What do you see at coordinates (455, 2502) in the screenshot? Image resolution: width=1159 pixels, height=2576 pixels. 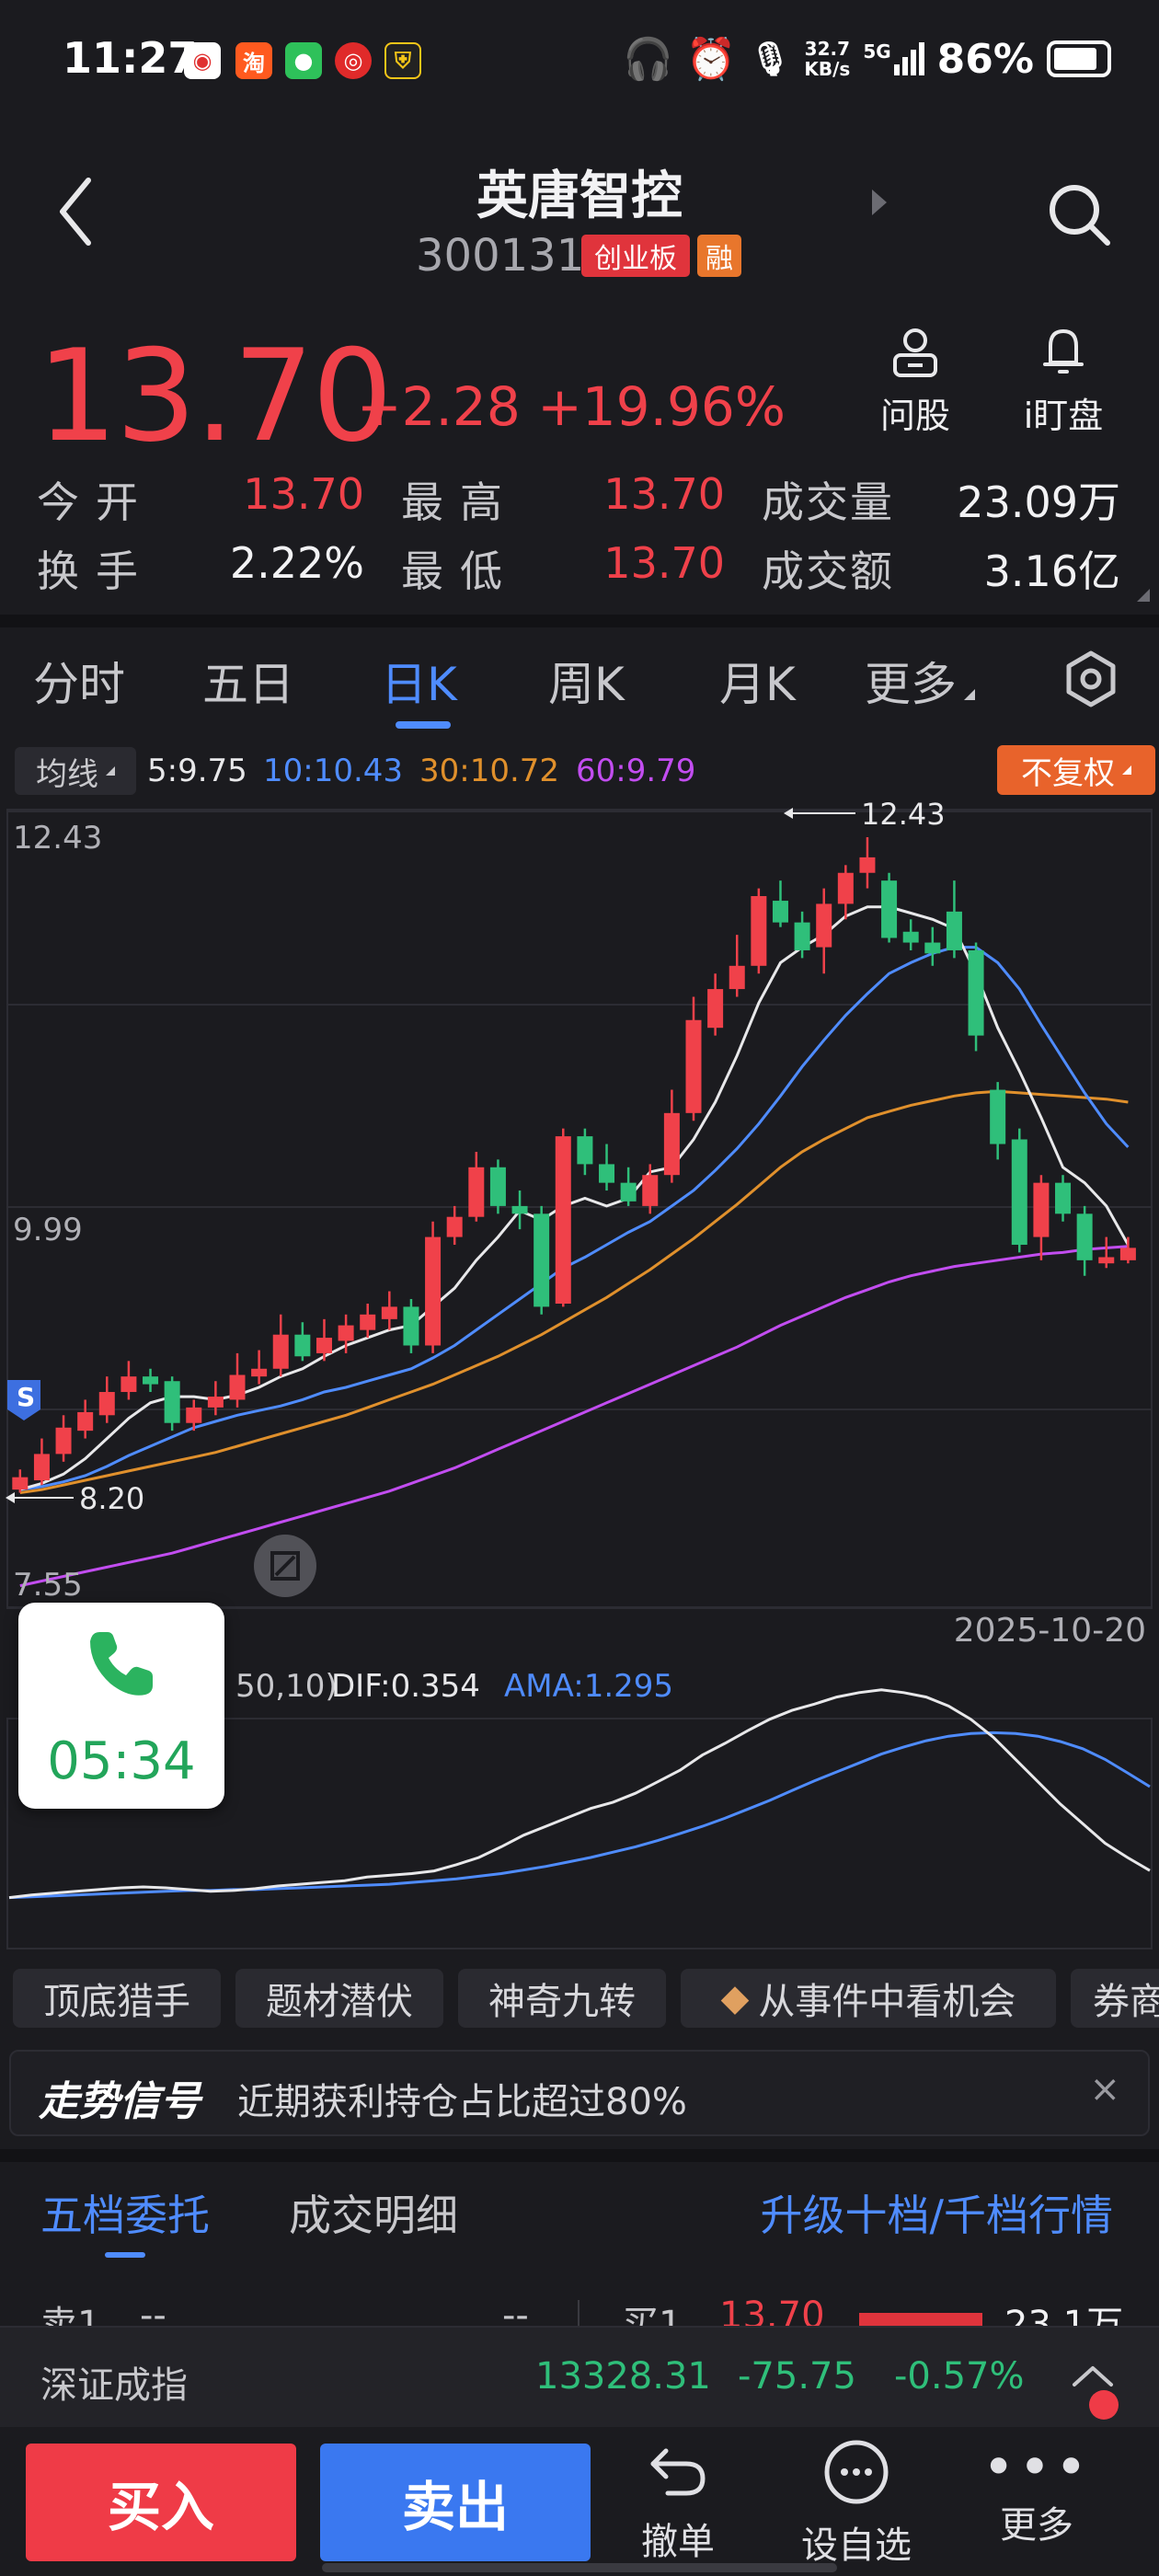 I see `sell-button: 卖出` at bounding box center [455, 2502].